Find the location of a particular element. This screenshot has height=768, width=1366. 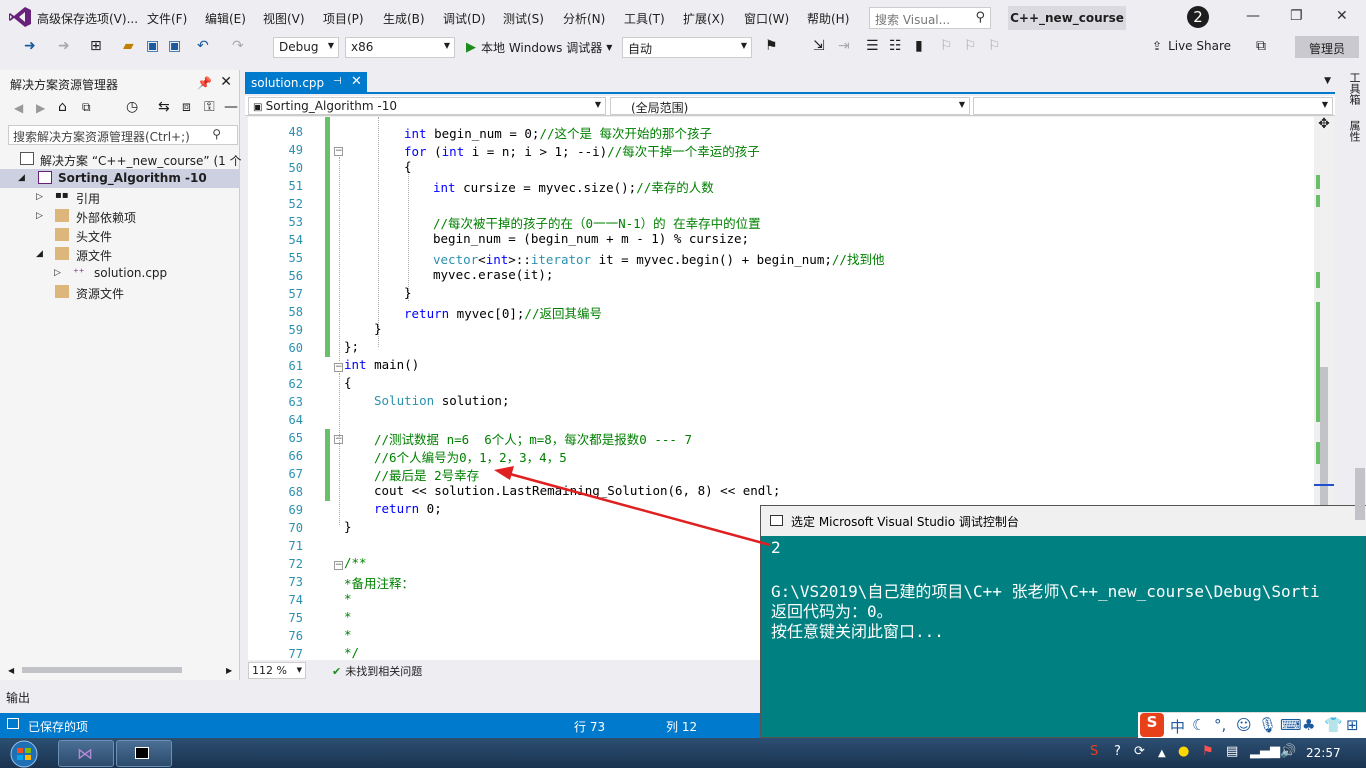

action-center-icon: ⚑ is located at coordinates (1208, 751).